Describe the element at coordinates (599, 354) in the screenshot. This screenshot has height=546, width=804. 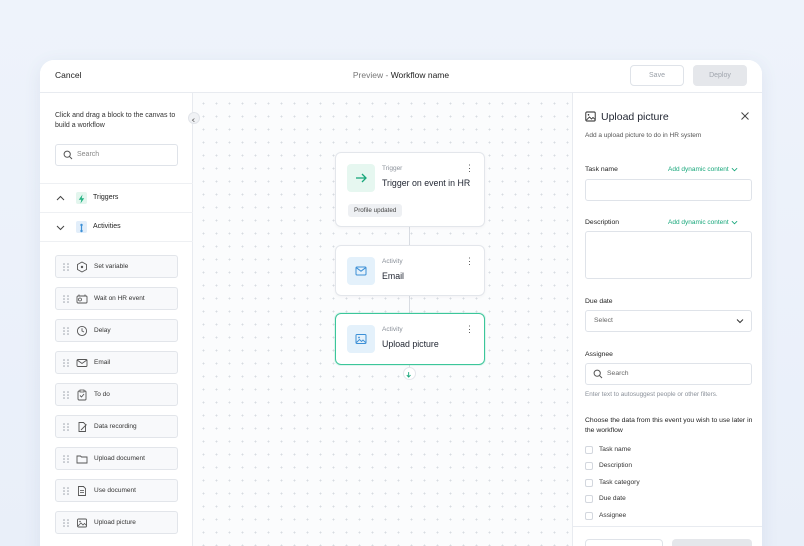
I see `assignee-label: Assignee` at that location.